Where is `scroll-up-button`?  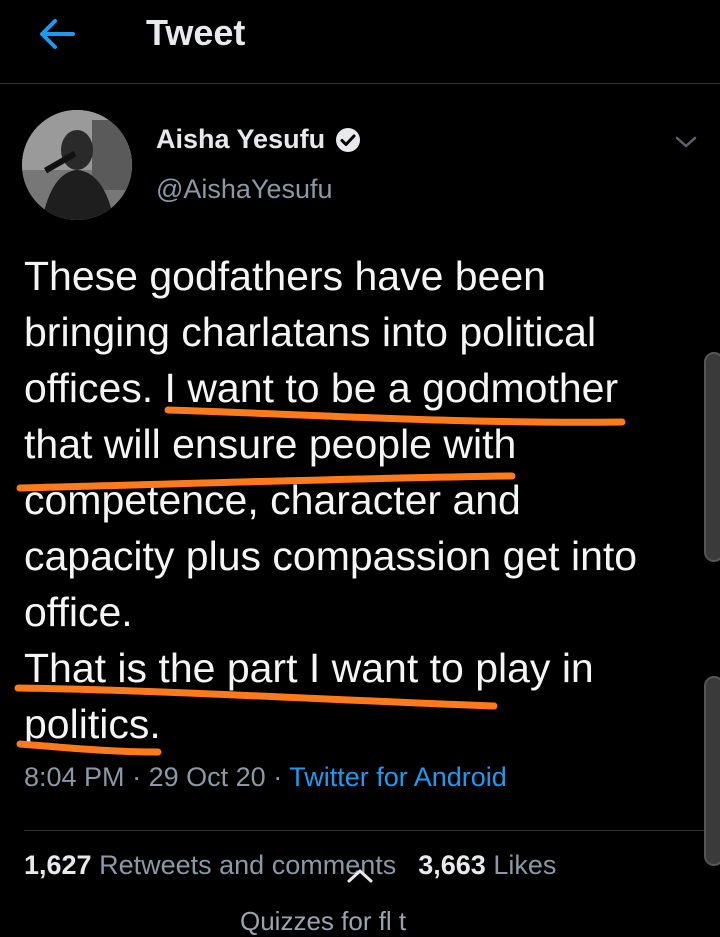 scroll-up-button is located at coordinates (360, 875).